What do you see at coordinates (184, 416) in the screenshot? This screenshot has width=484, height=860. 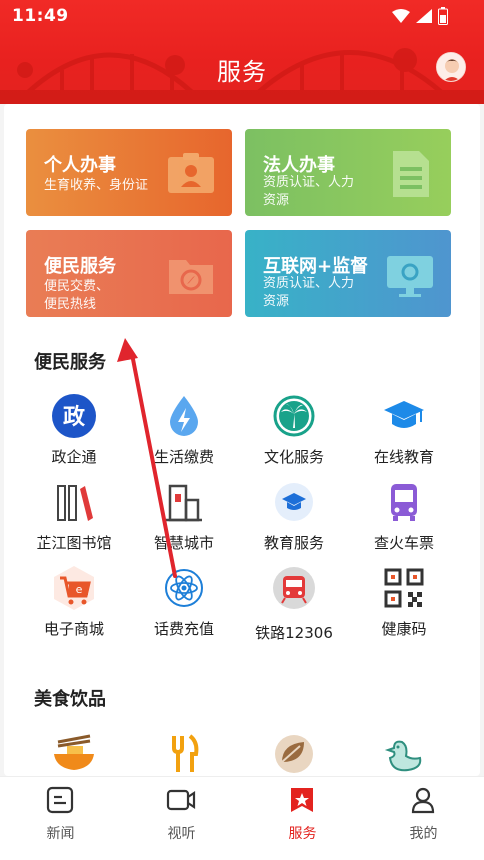 I see `water-drop-bolt-icon` at bounding box center [184, 416].